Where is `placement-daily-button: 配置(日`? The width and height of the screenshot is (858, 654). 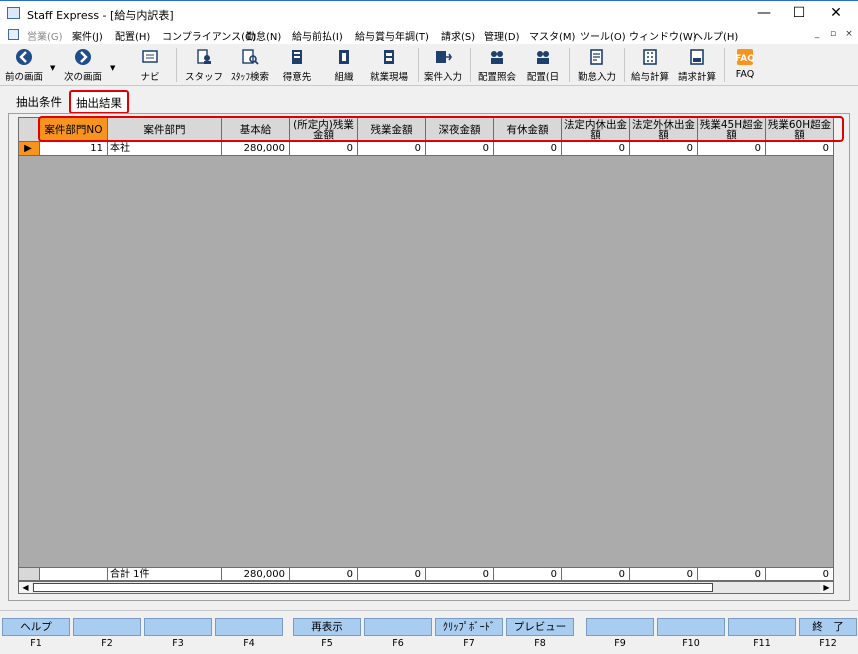 placement-daily-button: 配置(日 is located at coordinates (543, 65).